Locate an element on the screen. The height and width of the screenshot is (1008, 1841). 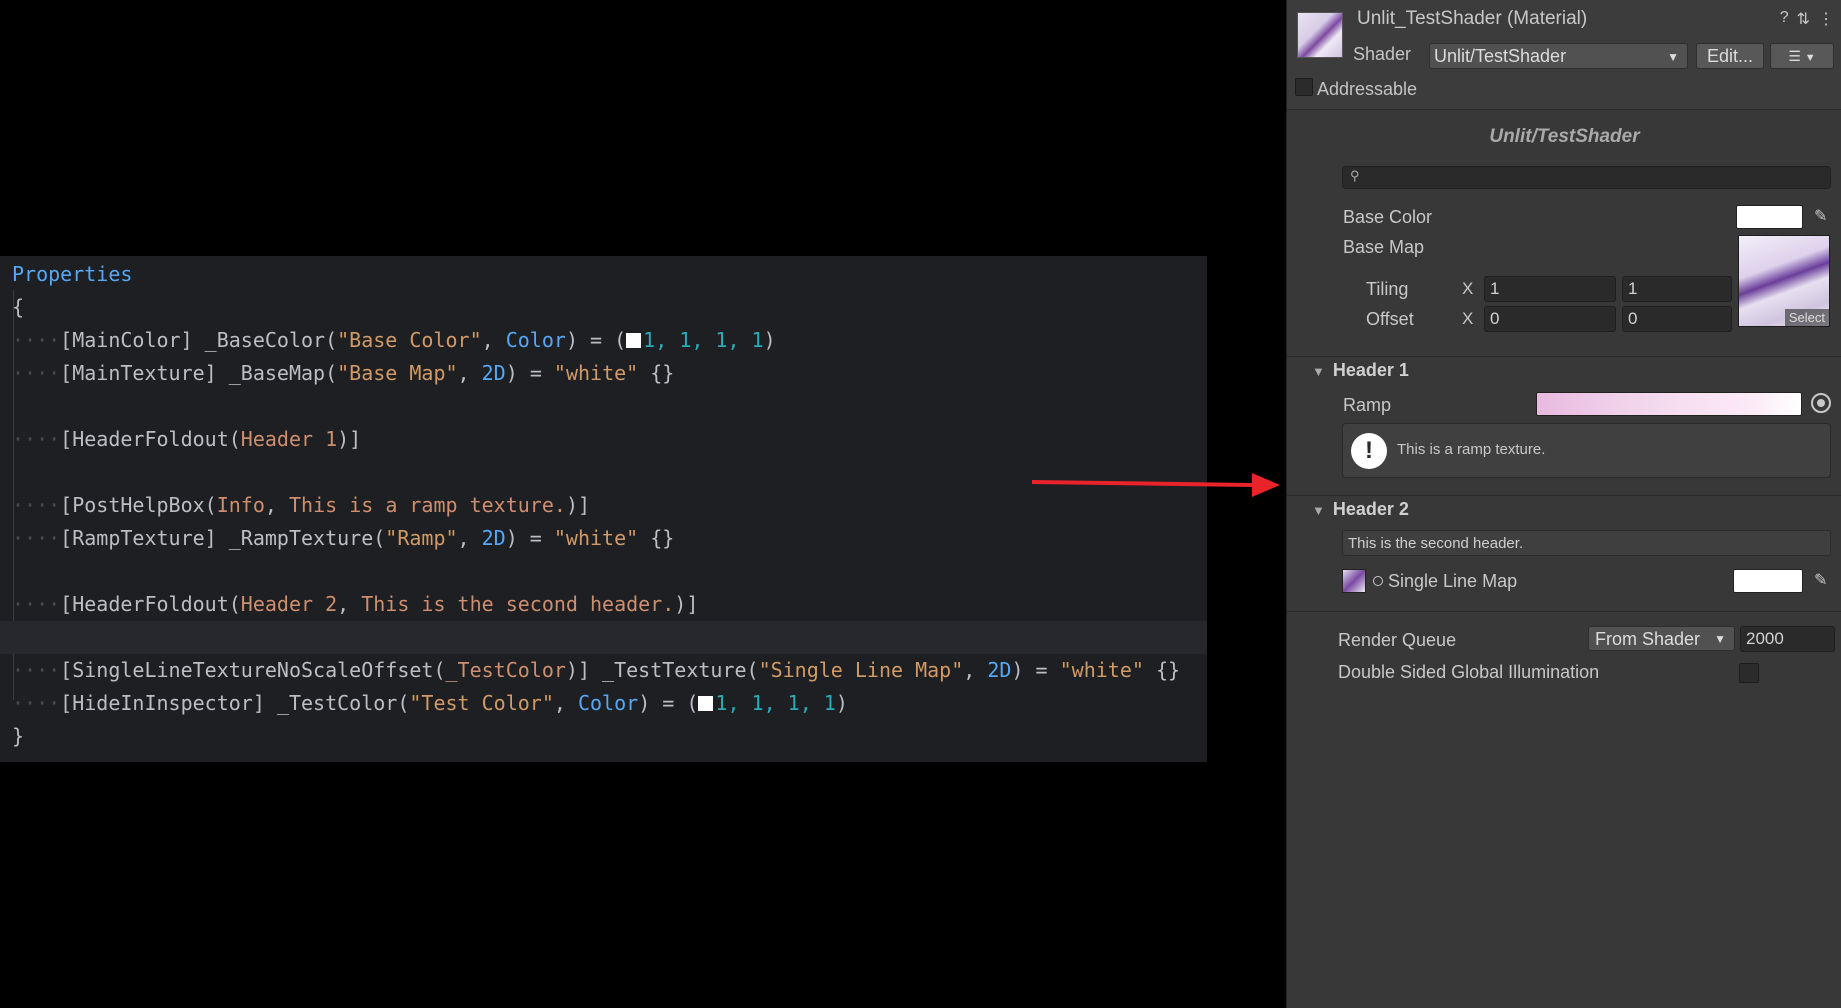
texture-select-button: Select is located at coordinates (1806, 317).